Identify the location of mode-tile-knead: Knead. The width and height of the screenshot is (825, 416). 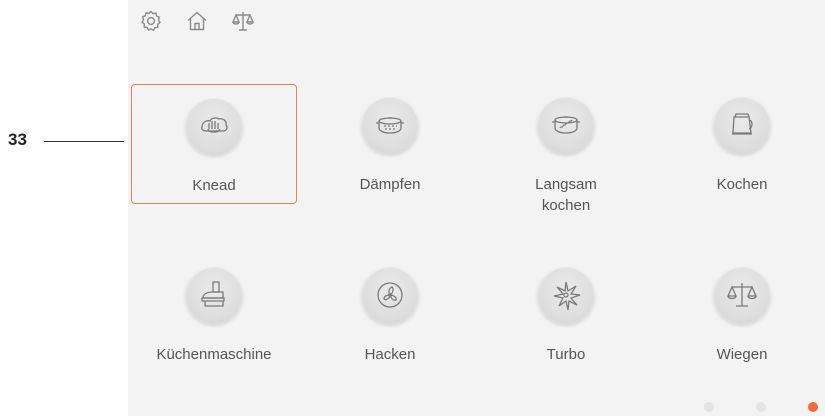
(214, 144).